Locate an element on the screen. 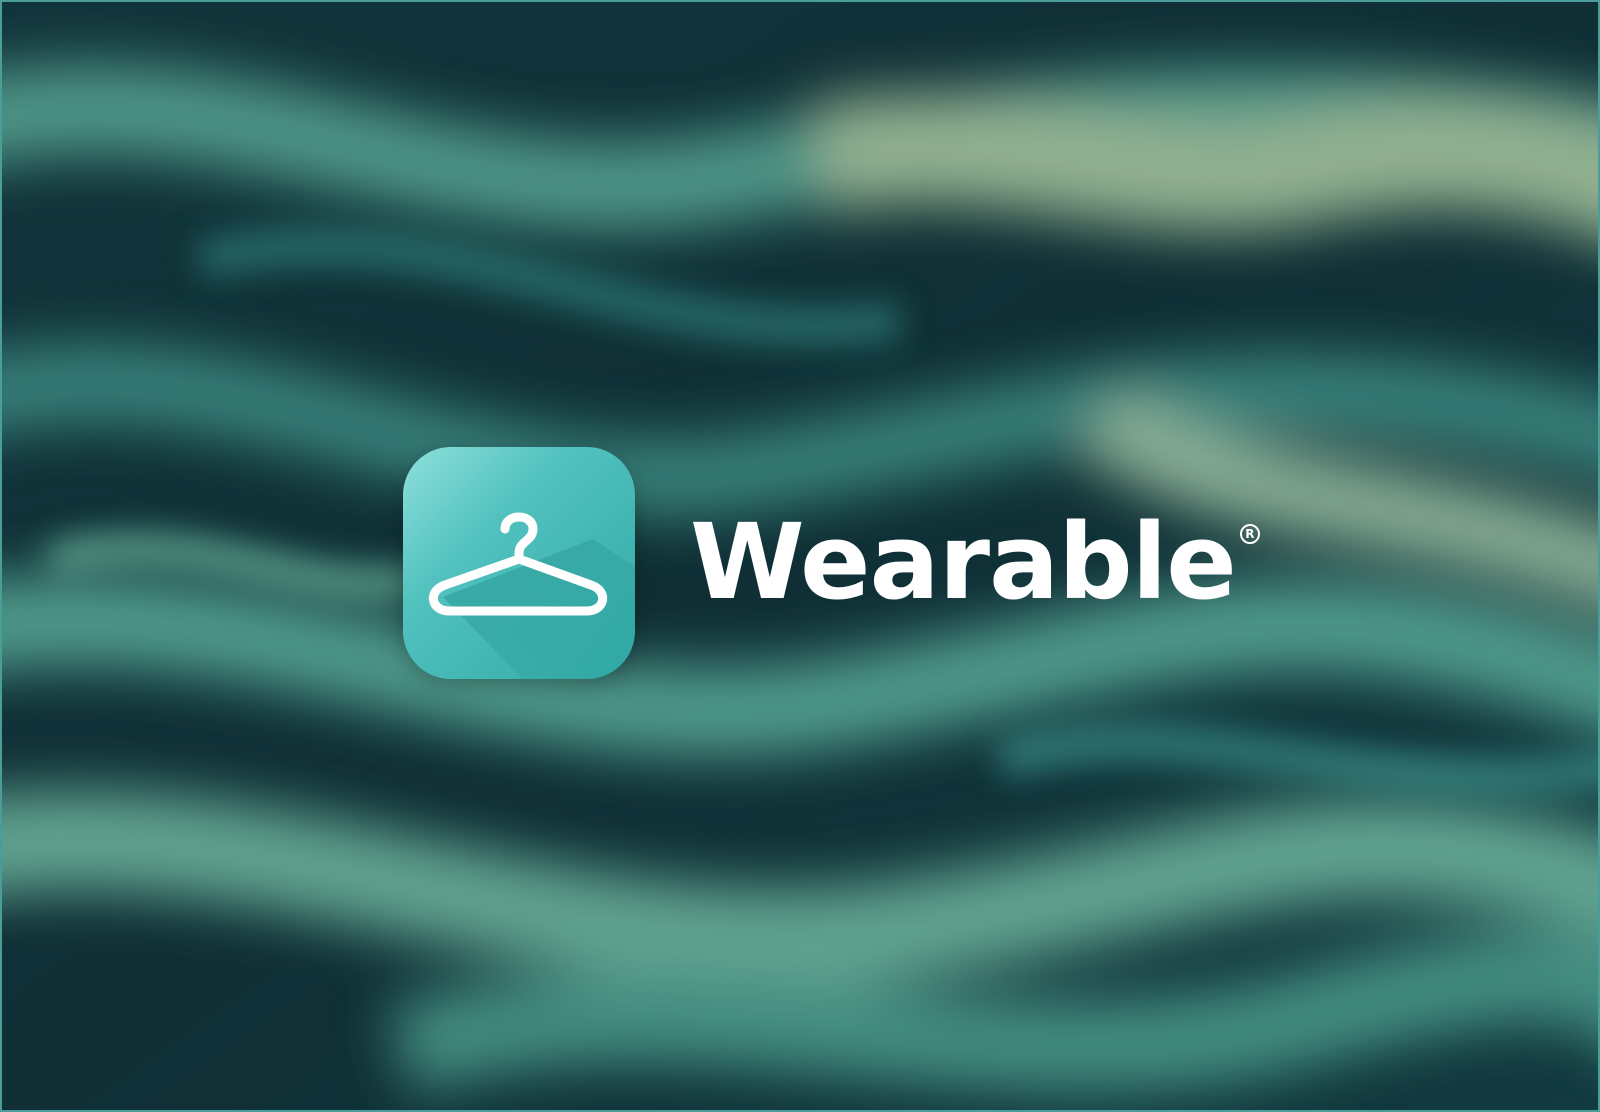  registered-trademark-icon: R is located at coordinates (1249, 534).